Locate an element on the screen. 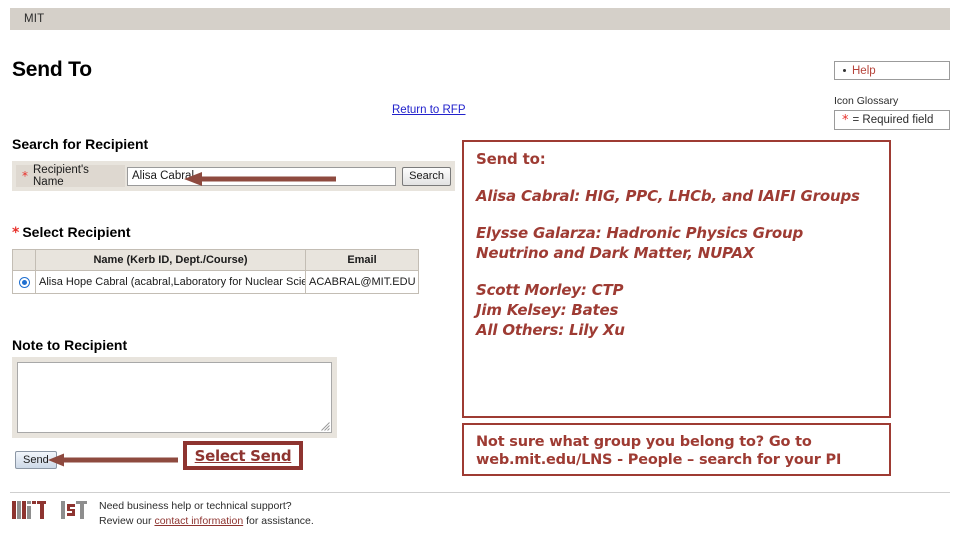 The height and width of the screenshot is (540, 960). page-title: Send To is located at coordinates (52, 69).